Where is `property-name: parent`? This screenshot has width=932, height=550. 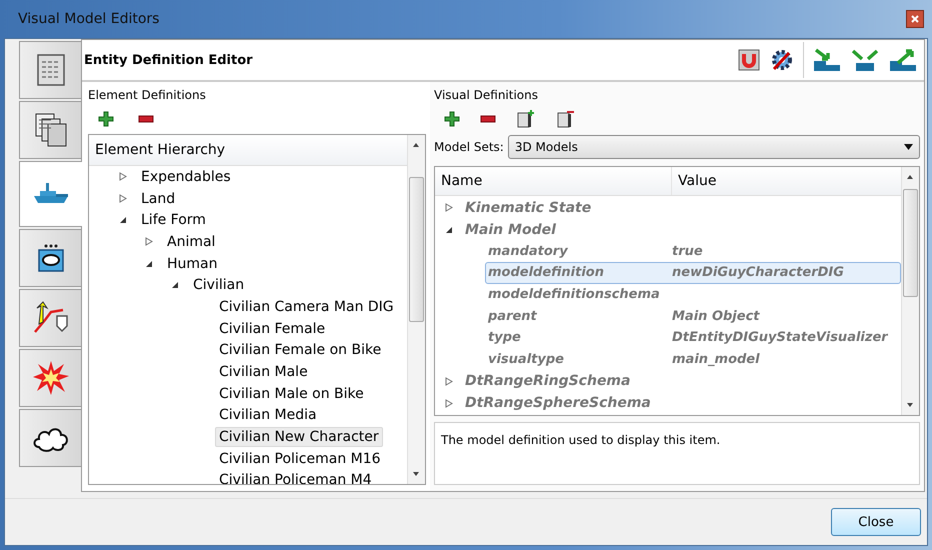 property-name: parent is located at coordinates (513, 316).